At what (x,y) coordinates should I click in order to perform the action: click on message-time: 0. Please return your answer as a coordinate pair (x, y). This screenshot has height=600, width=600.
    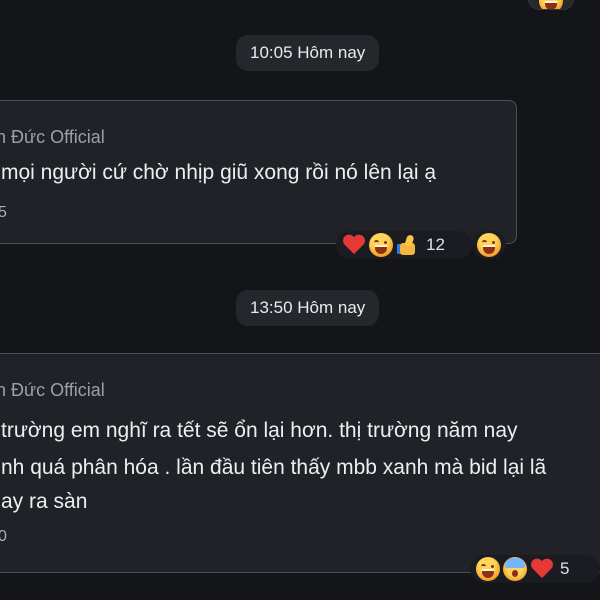
    Looking at the image, I should click on (3, 536).